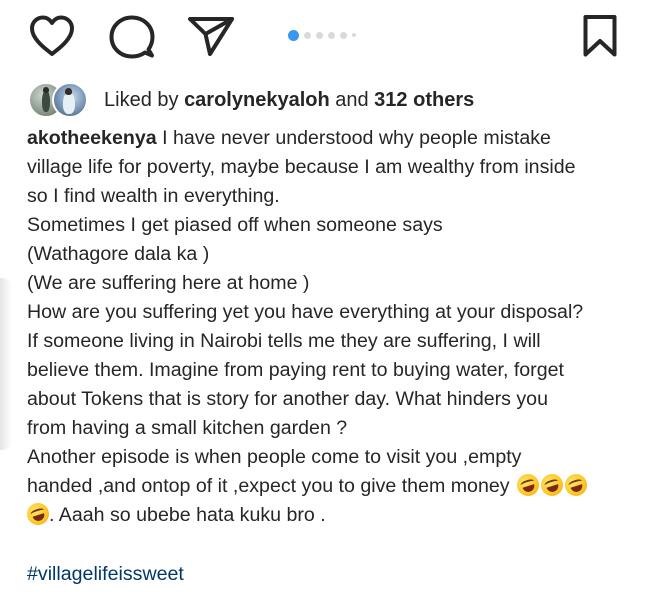  What do you see at coordinates (187, 515) in the screenshot?
I see `caption-text: . Aaah so ubebe hata kuku bro .` at bounding box center [187, 515].